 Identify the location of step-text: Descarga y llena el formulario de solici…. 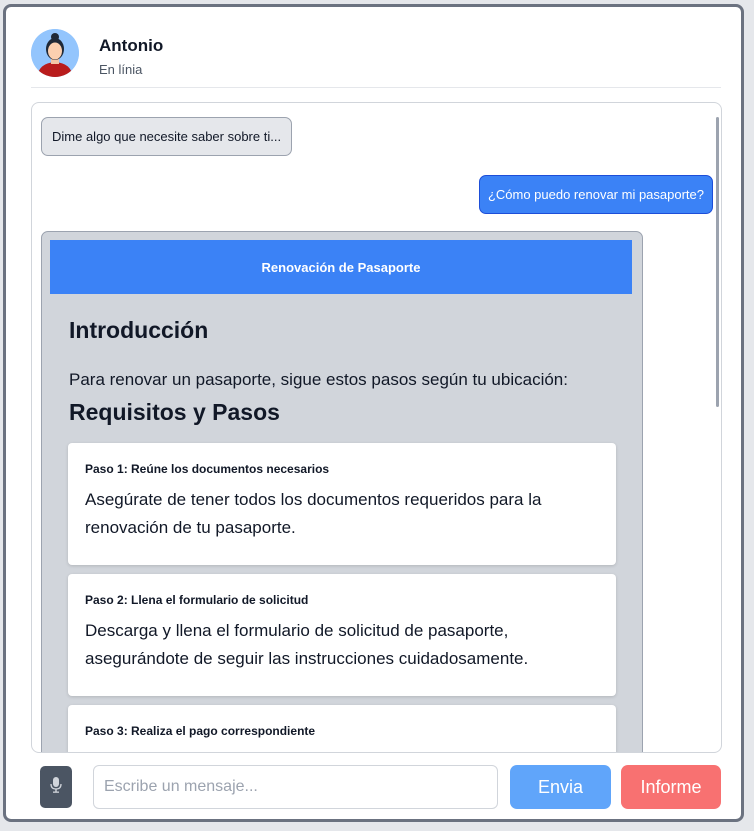
(307, 644).